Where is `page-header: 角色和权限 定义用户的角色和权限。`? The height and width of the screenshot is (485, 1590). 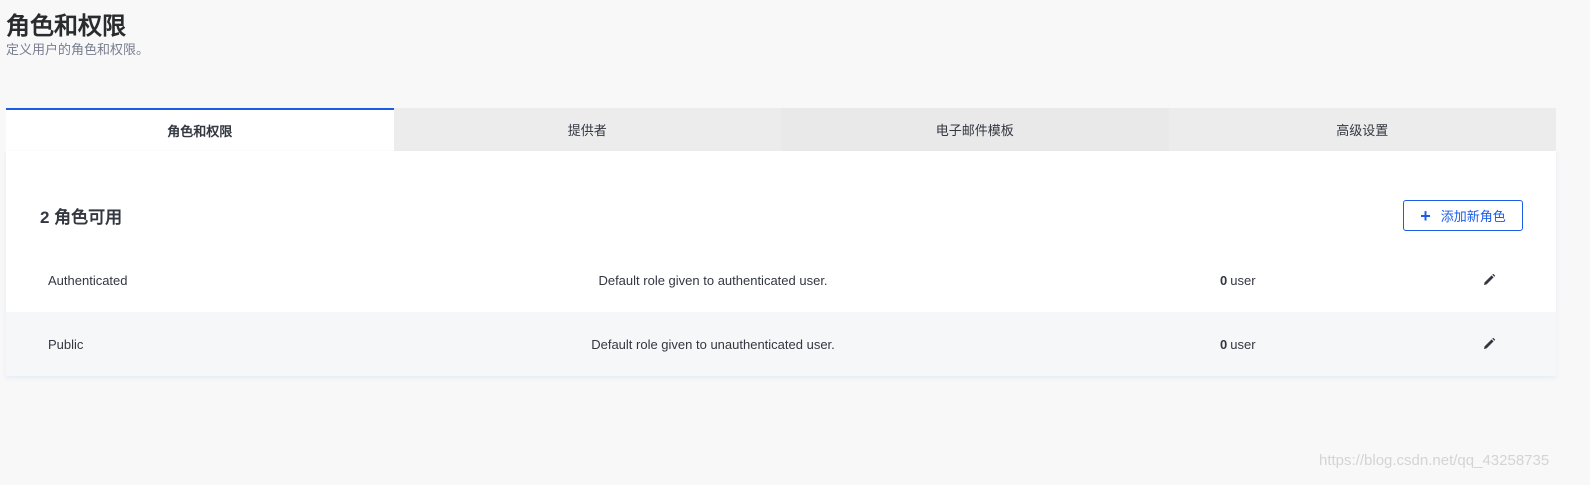
page-header: 角色和权限 定义用户的角色和权限。 is located at coordinates (77, 35).